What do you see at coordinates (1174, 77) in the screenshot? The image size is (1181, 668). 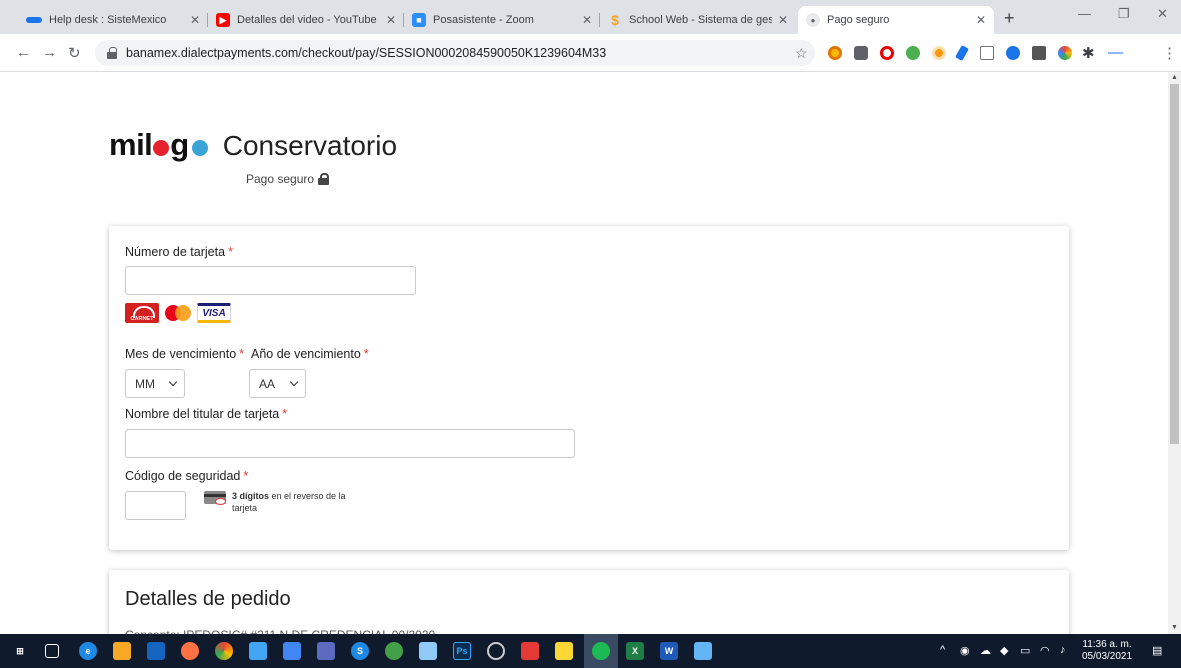 I see `scroll-up-icon: ▲` at bounding box center [1174, 77].